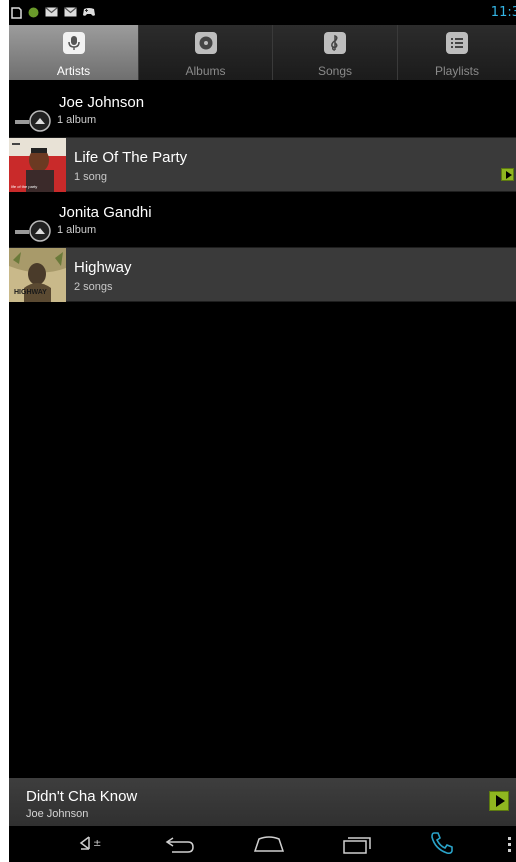  I want to click on library-tab-bar: Artists Albums Songs Playlists, so click(262, 52).